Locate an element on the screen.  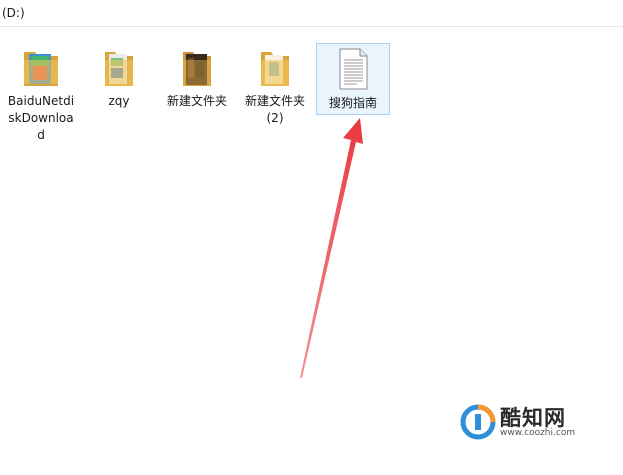
watermark-url: www.coozhi.com is located at coordinates (538, 433).